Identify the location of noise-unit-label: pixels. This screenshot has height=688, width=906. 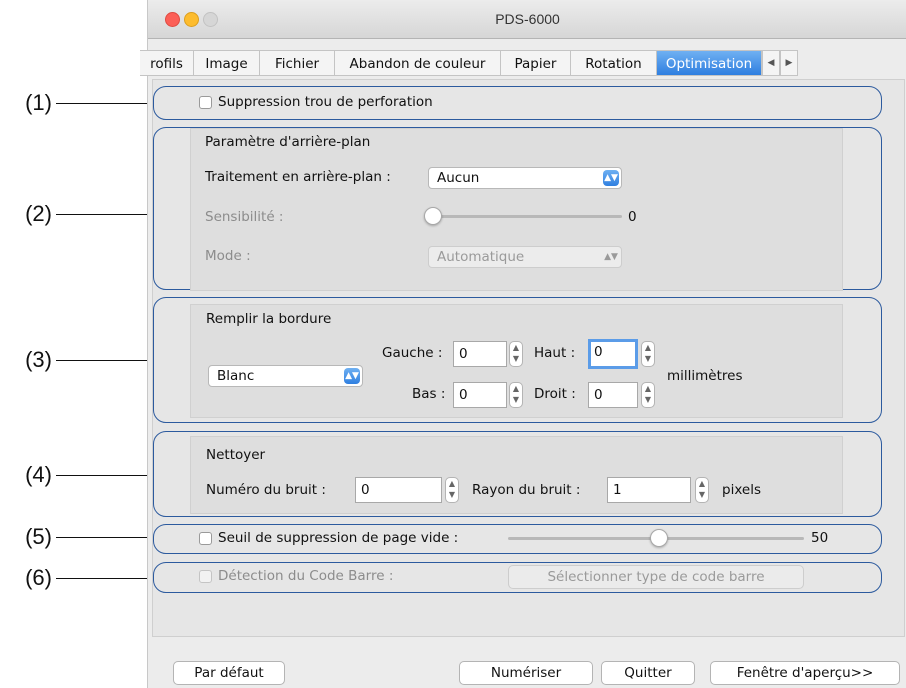
(741, 490).